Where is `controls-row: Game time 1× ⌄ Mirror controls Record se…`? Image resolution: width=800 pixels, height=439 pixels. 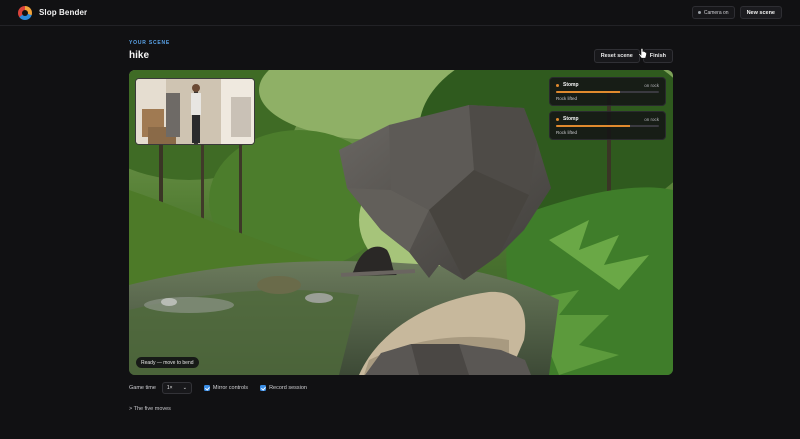 controls-row: Game time 1× ⌄ Mirror controls Record se… is located at coordinates (218, 388).